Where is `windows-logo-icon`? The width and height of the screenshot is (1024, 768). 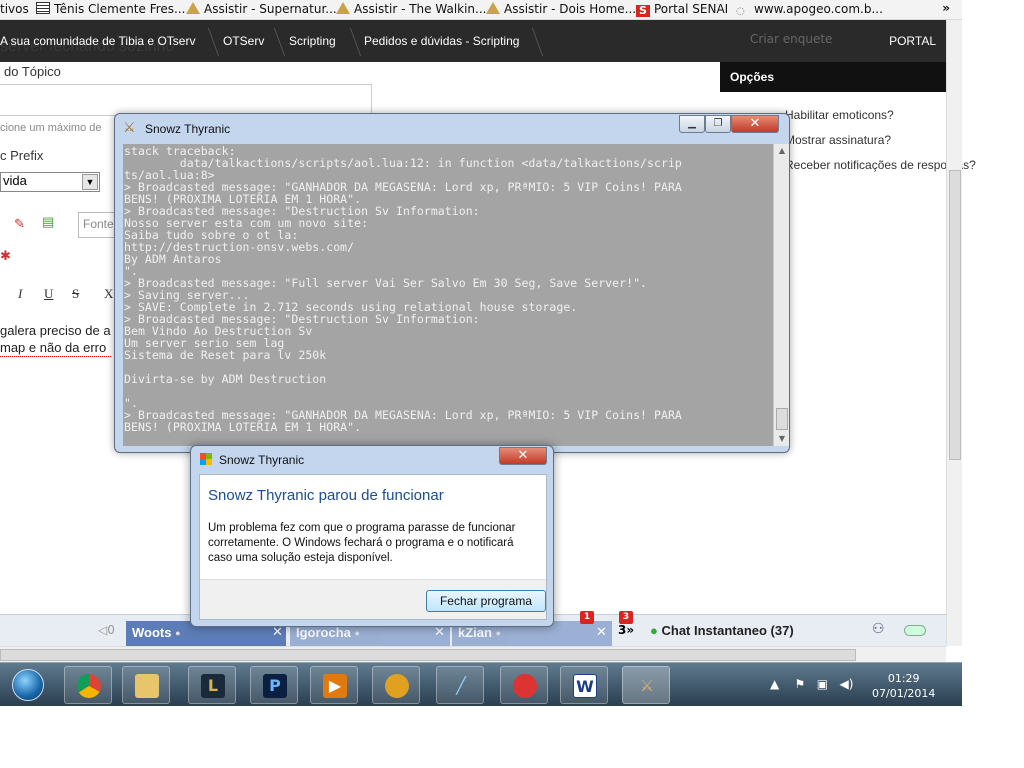
windows-logo-icon is located at coordinates (28, 685).